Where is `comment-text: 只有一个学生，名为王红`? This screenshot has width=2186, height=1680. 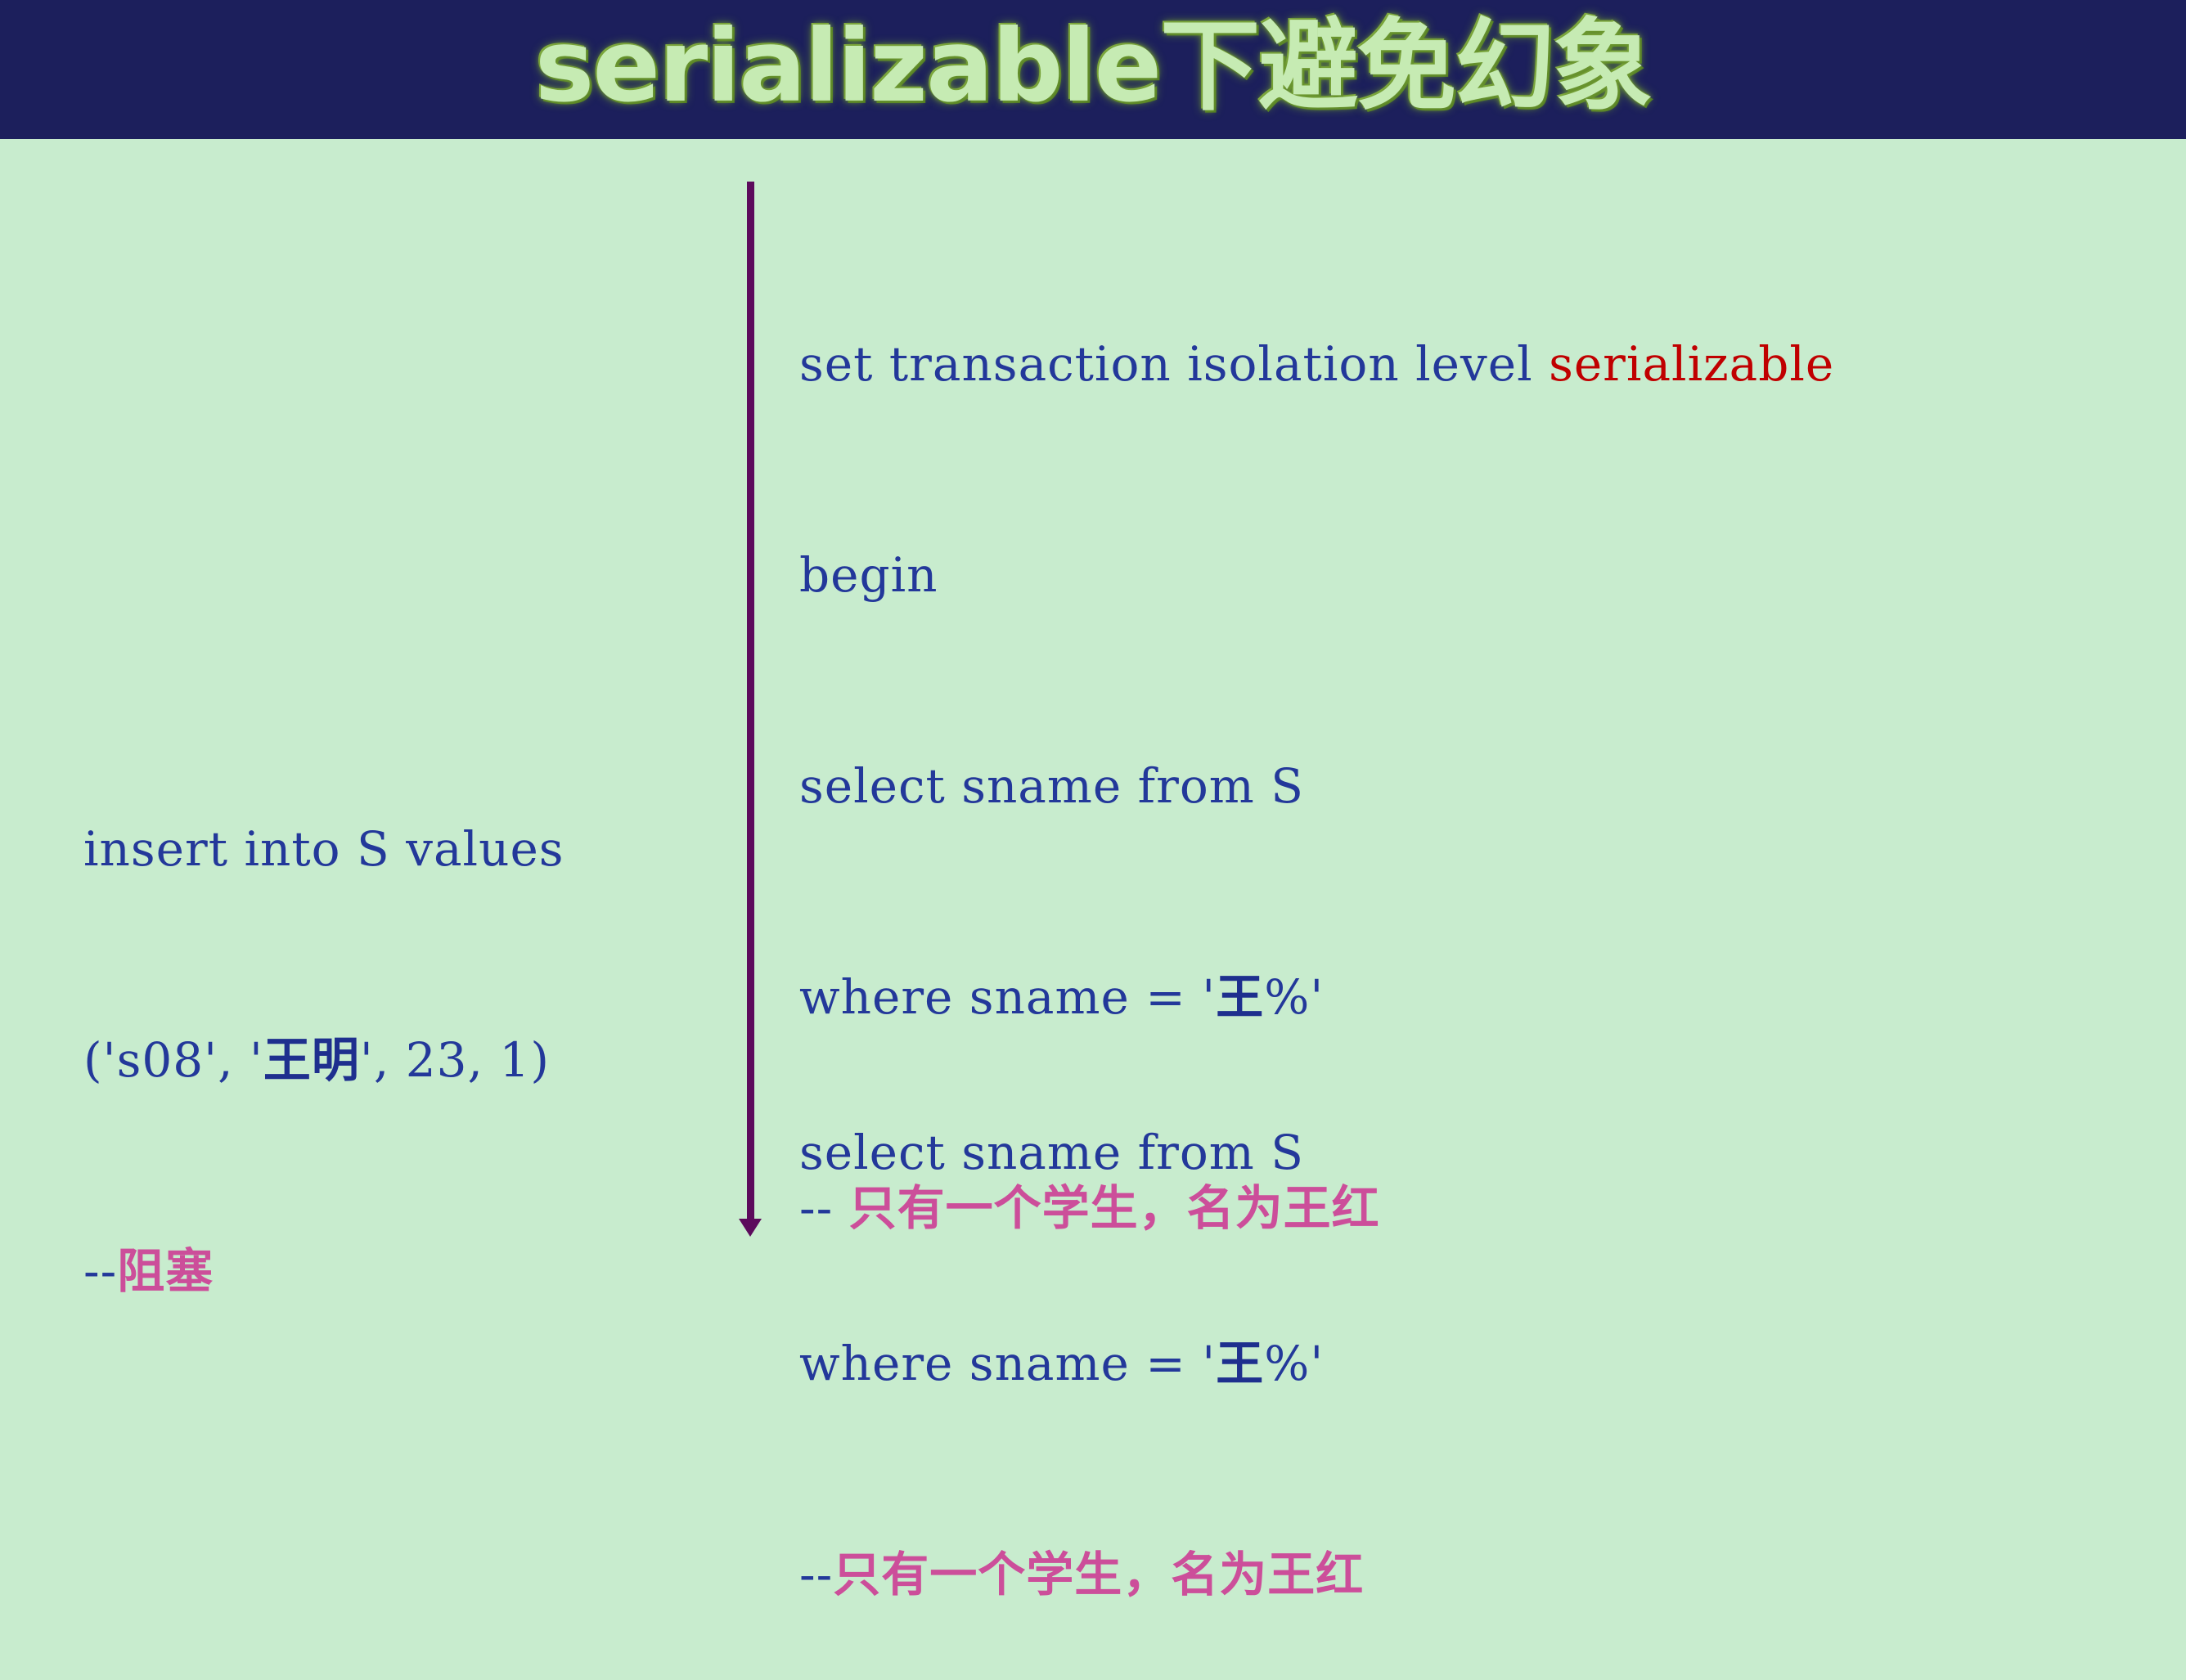
comment-text: 只有一个学生，名为王红 is located at coordinates (1099, 1575).